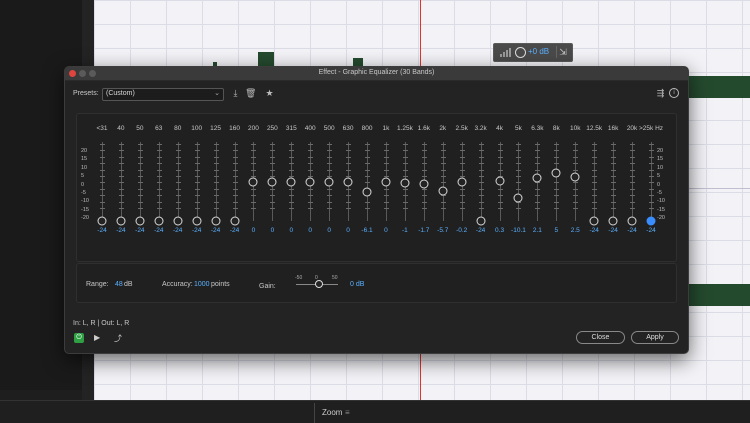  What do you see at coordinates (655, 337) in the screenshot?
I see `apply-button: Apply` at bounding box center [655, 337].